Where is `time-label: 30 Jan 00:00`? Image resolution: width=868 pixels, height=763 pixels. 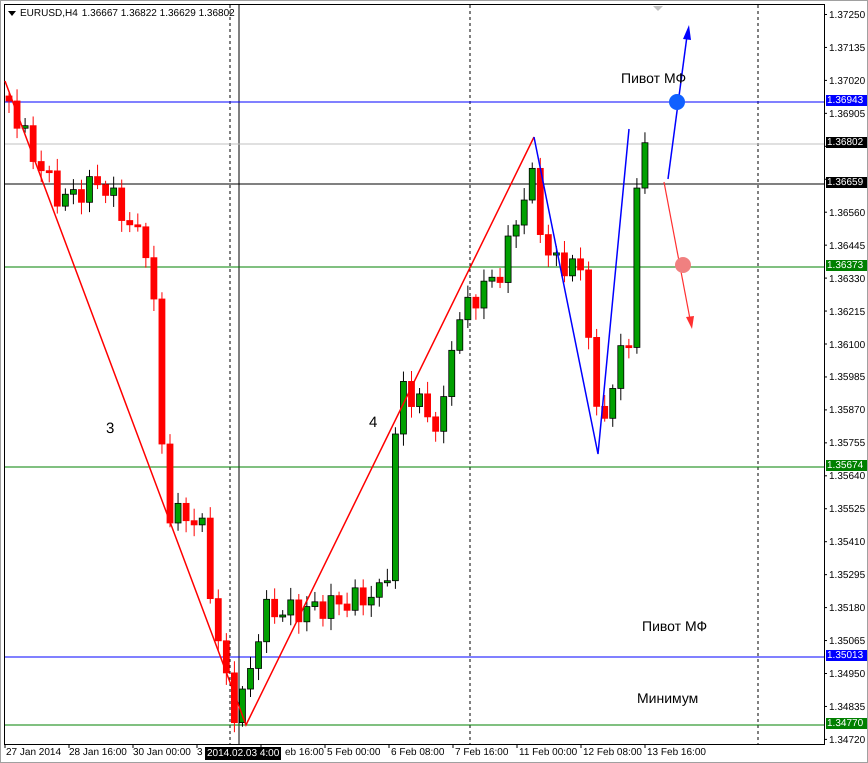
time-label: 30 Jan 00:00 is located at coordinates (162, 752).